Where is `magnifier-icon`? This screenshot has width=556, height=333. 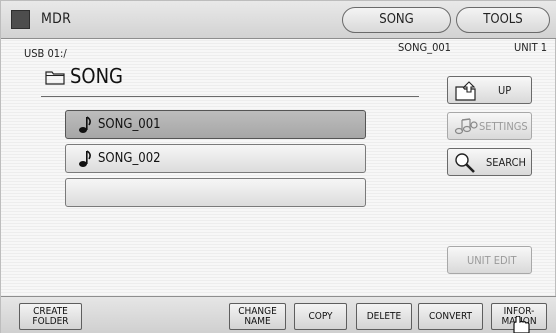 magnifier-icon is located at coordinates (465, 163).